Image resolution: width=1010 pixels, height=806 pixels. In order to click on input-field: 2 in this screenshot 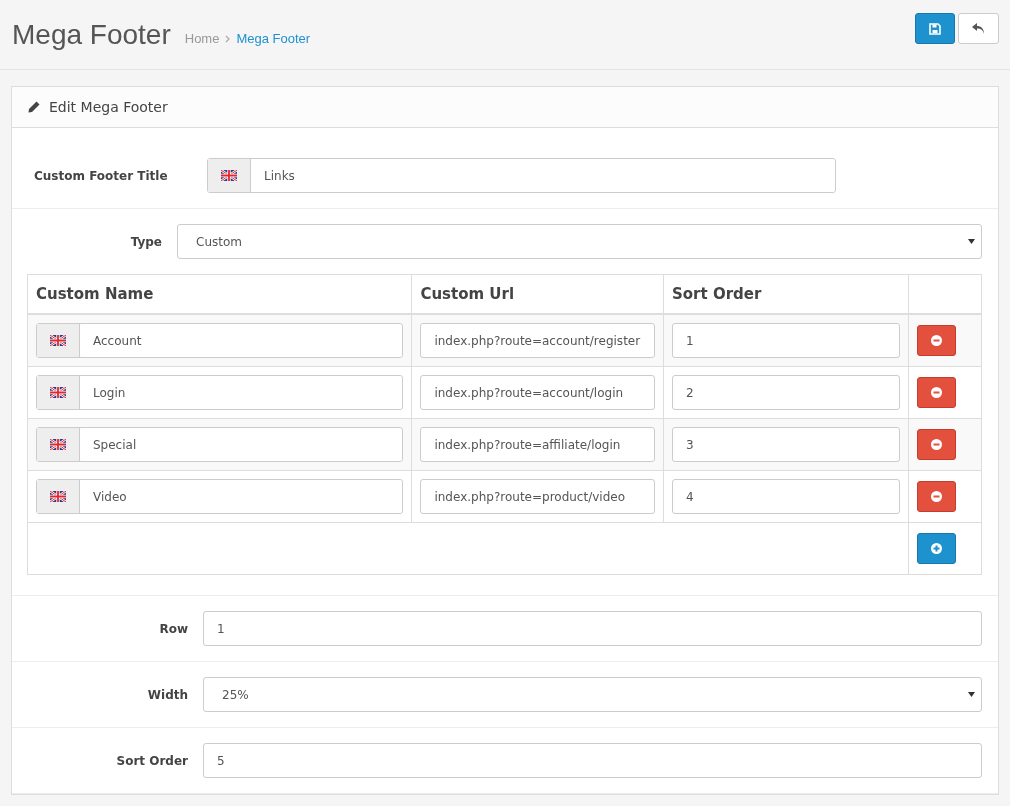, I will do `click(786, 392)`.